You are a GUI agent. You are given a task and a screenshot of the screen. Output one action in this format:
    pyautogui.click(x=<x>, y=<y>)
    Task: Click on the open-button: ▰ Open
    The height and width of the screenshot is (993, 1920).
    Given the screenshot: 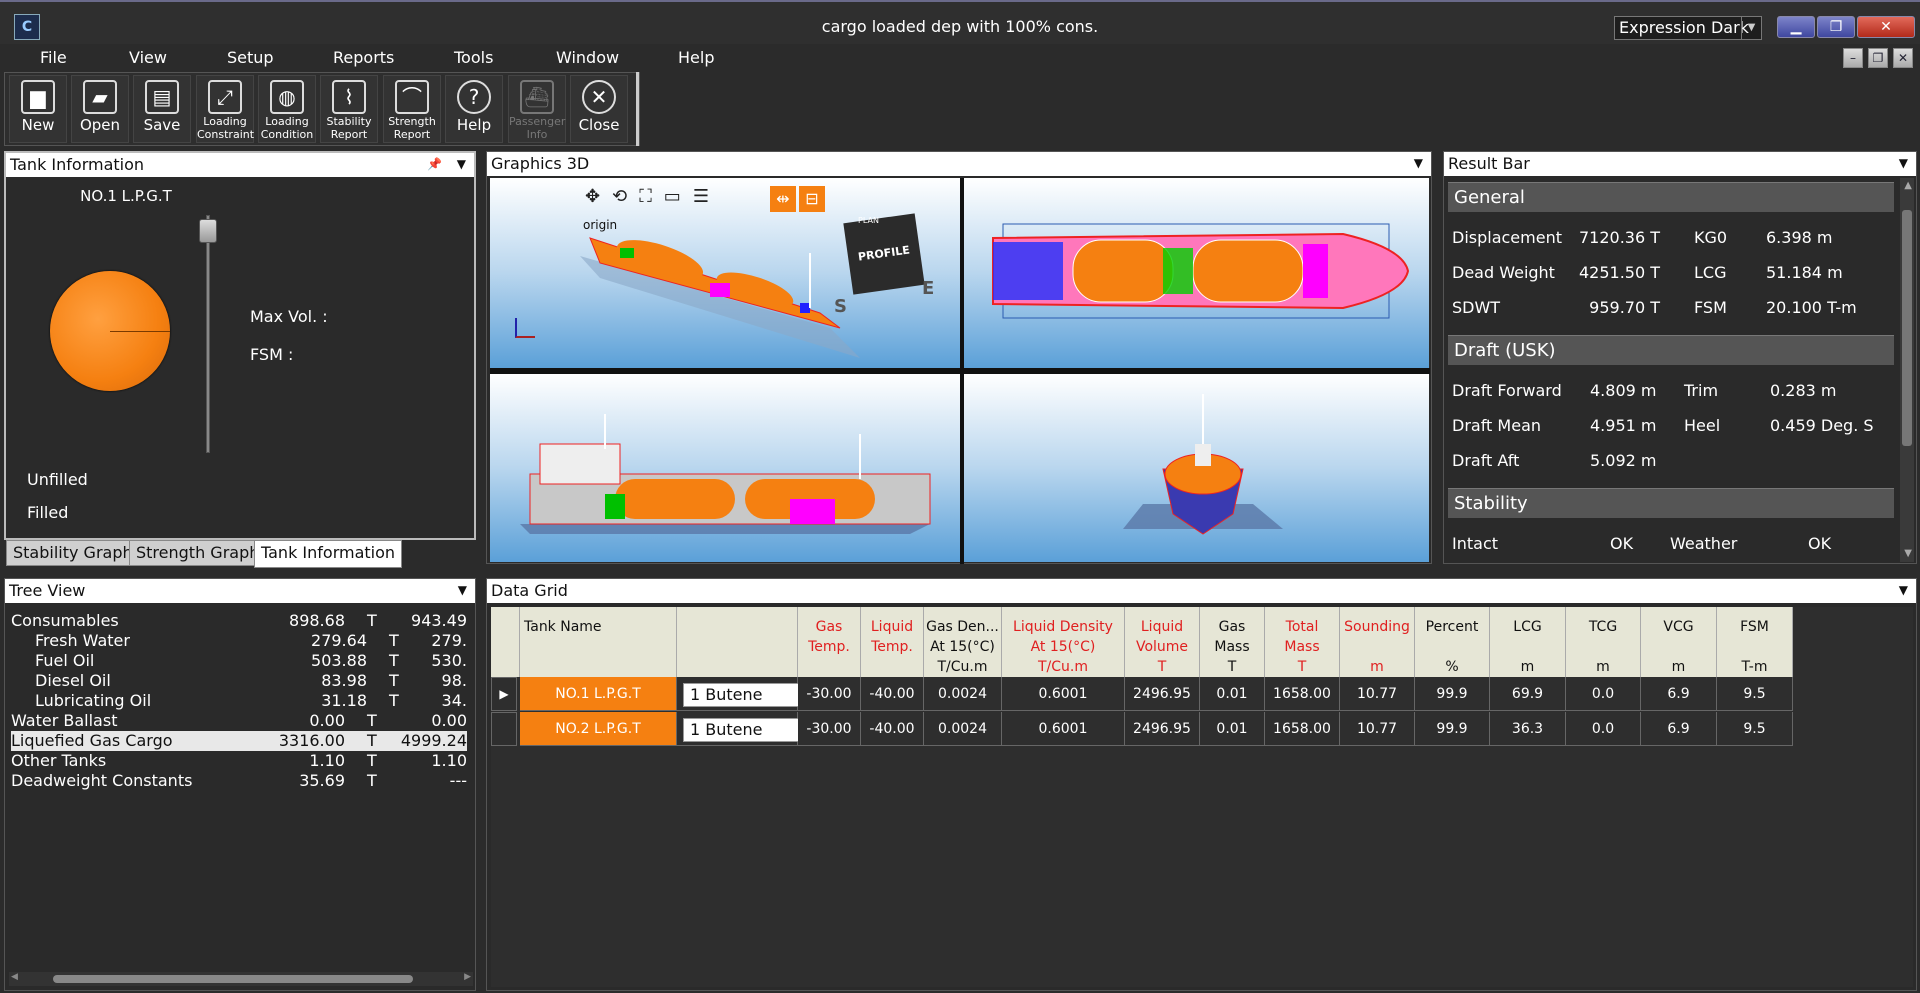 What is the action you would take?
    pyautogui.click(x=100, y=109)
    